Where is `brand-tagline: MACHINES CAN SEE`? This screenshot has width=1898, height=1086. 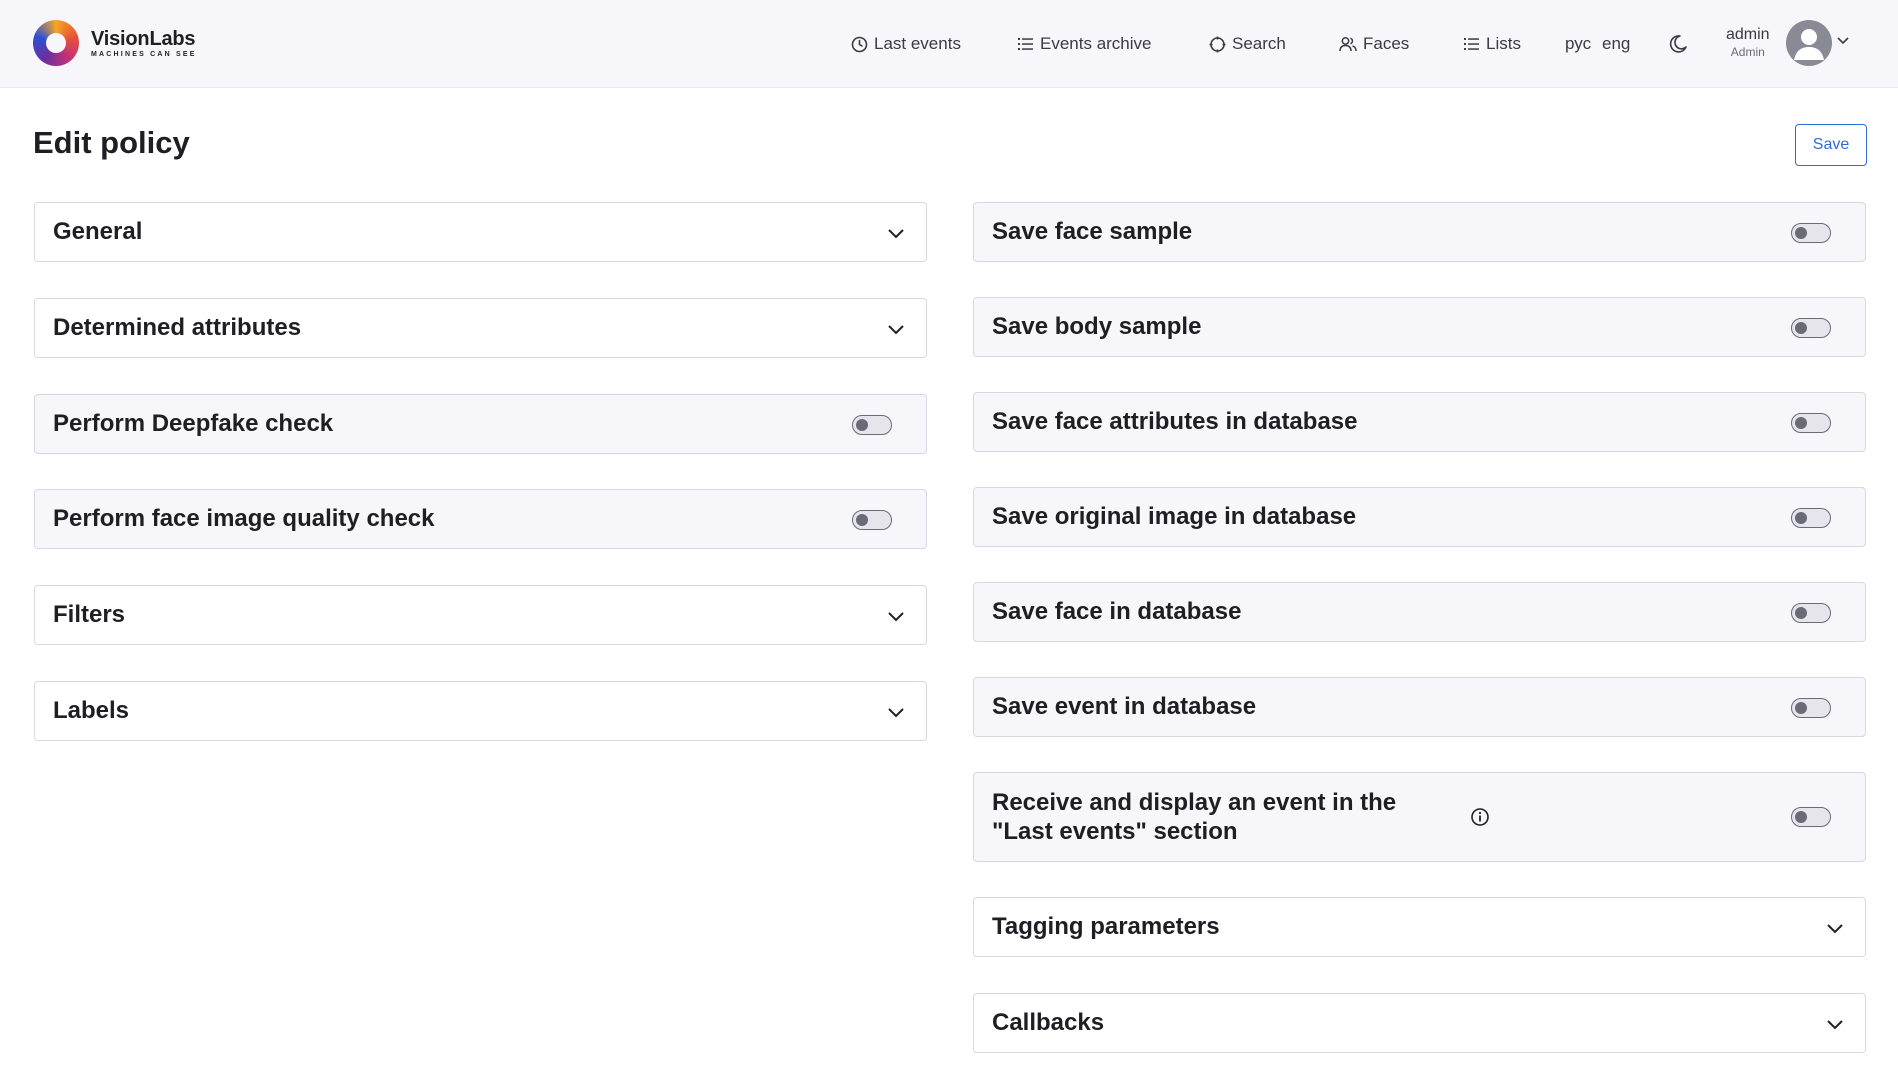 brand-tagline: MACHINES CAN SEE is located at coordinates (144, 54).